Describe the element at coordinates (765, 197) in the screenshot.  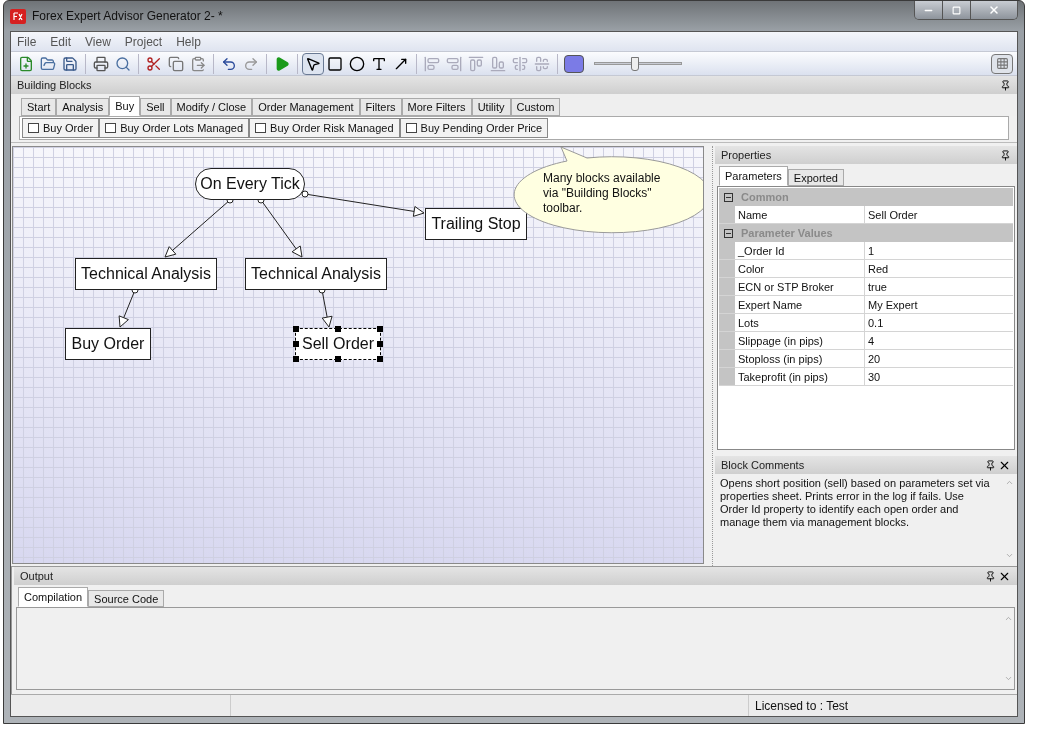
I see `category-label: Common` at that location.